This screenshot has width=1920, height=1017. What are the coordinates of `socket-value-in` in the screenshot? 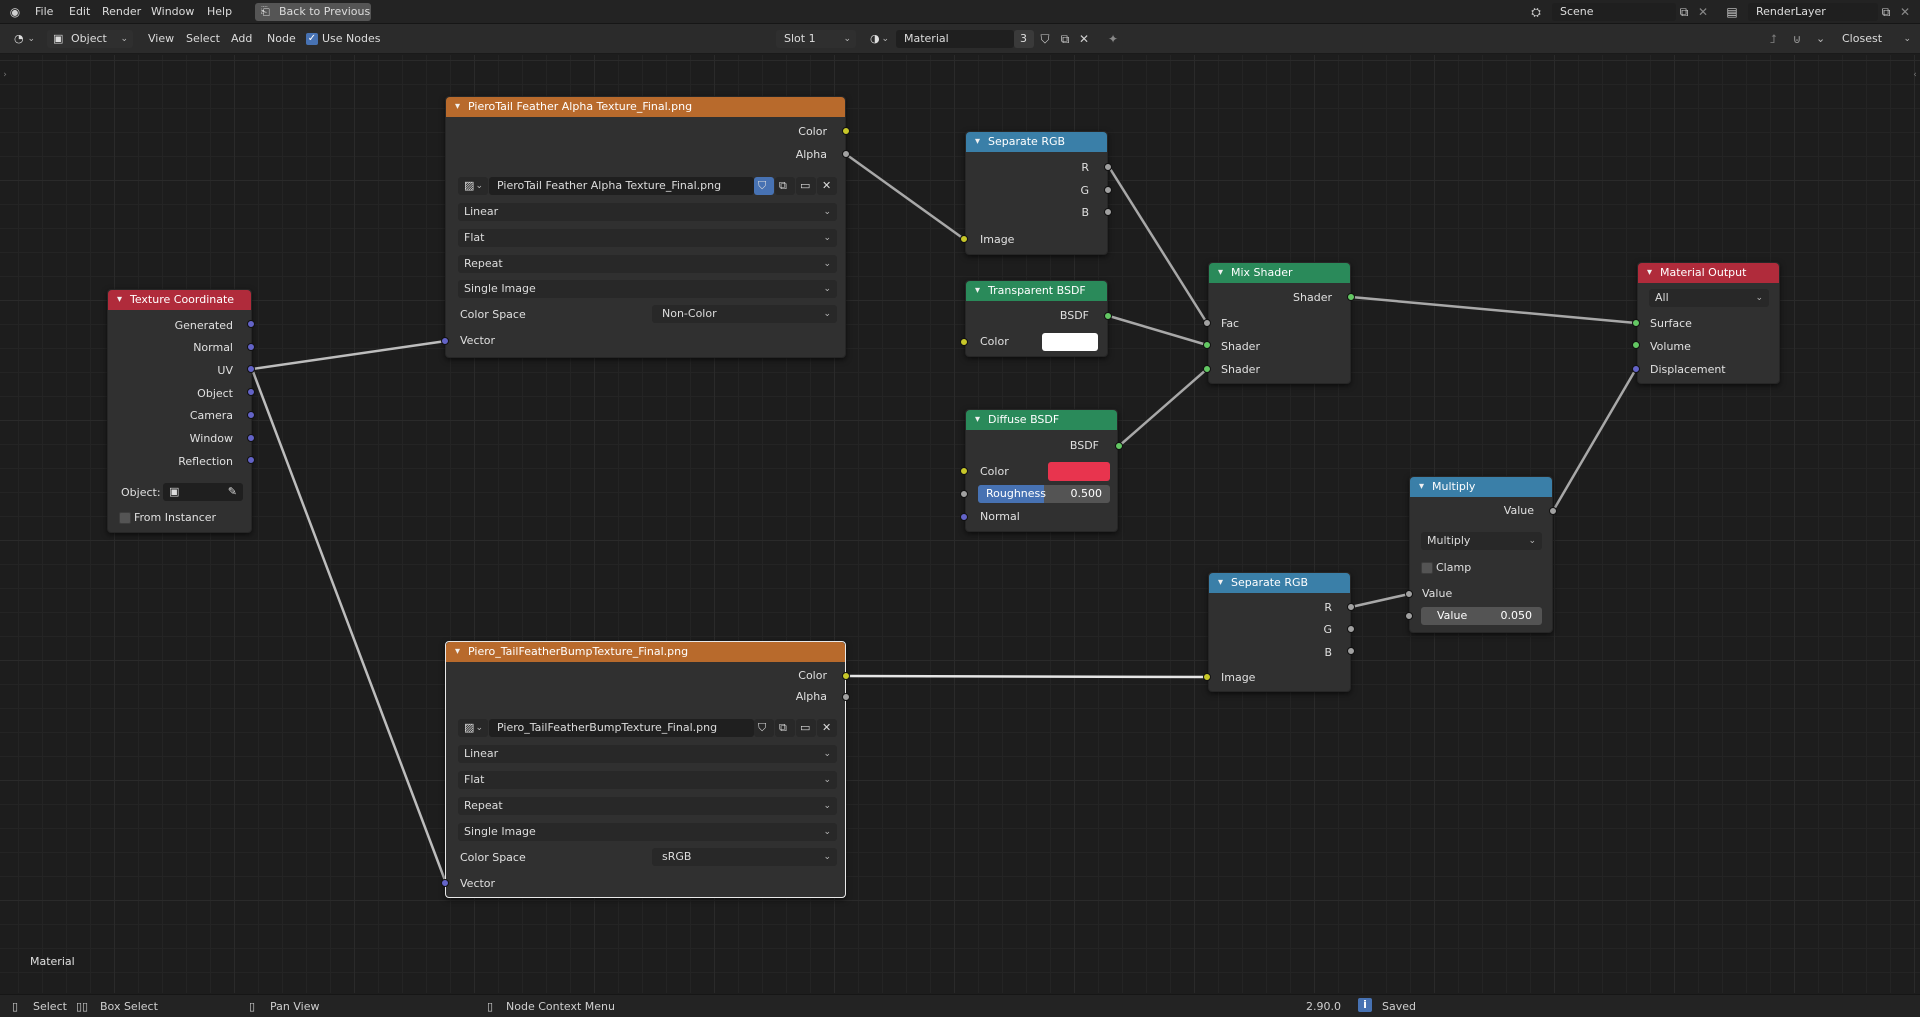 It's located at (1409, 594).